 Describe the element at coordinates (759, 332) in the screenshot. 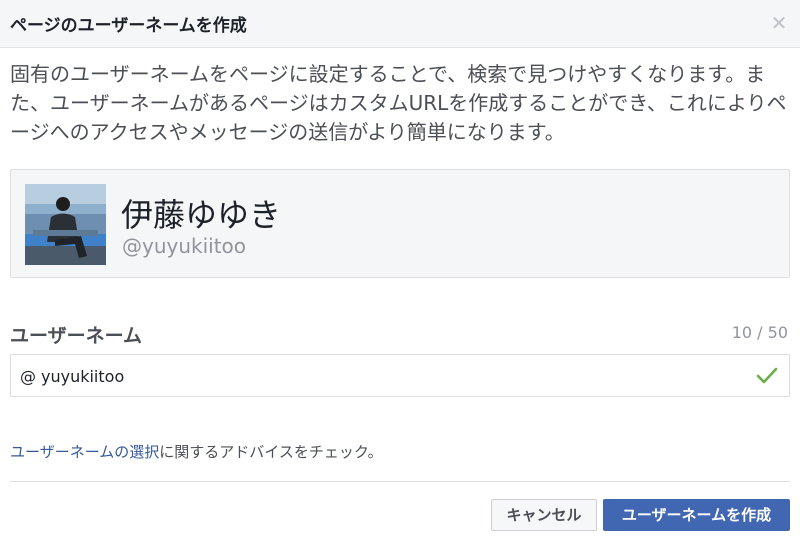

I see `character-counter: 10 / 50` at that location.